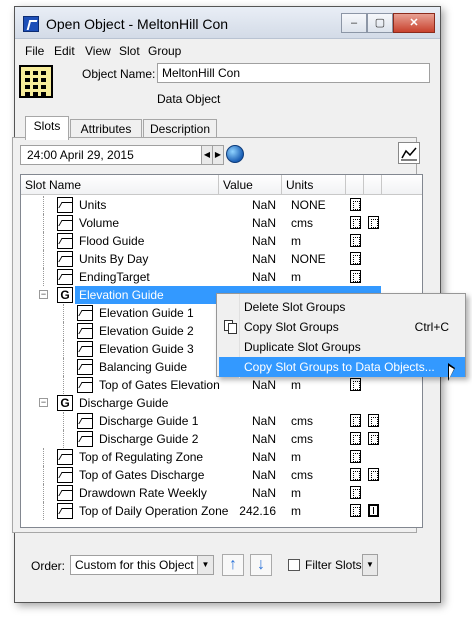 The image size is (472, 619). What do you see at coordinates (141, 457) in the screenshot?
I see `slot-name: Top of Regulating Zone` at bounding box center [141, 457].